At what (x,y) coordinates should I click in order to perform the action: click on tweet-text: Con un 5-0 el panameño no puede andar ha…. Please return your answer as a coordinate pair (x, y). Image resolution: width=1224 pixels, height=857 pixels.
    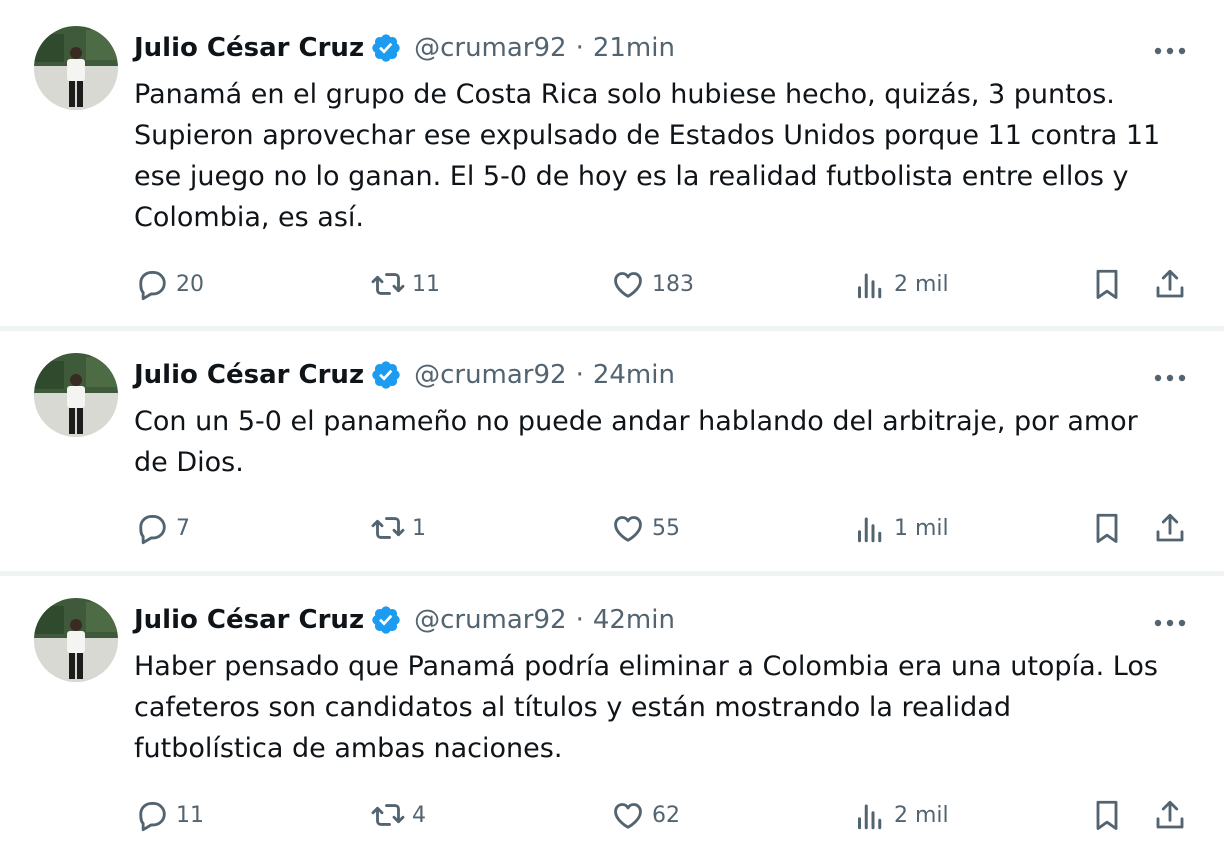
    Looking at the image, I should click on (636, 442).